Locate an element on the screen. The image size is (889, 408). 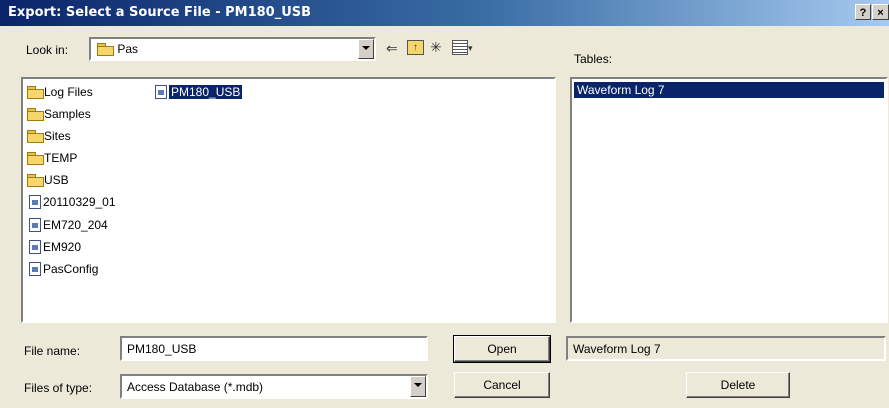
back-arrow-icon: ⇐ is located at coordinates (392, 48).